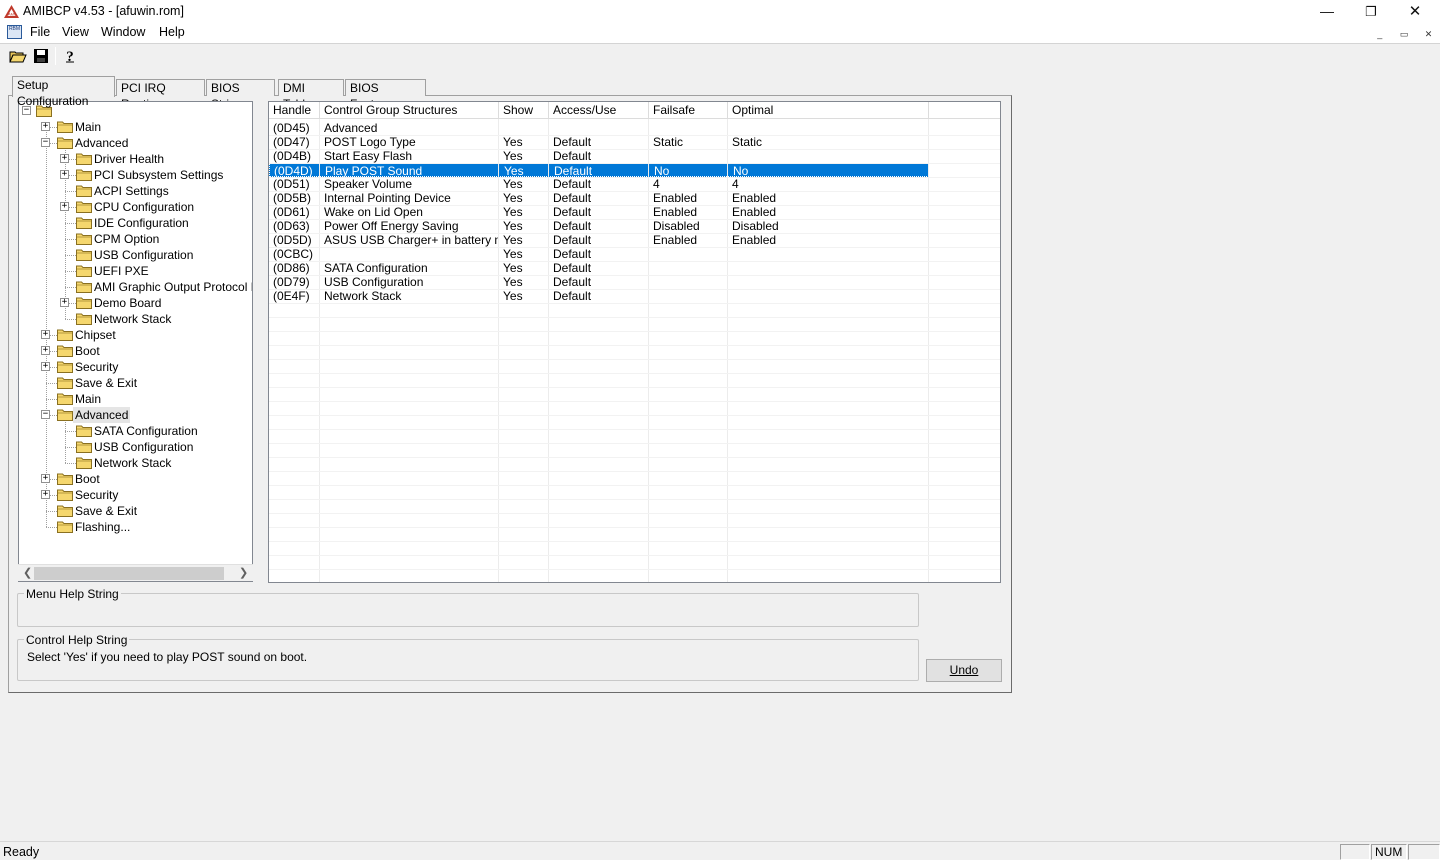 This screenshot has height=860, width=1440. What do you see at coordinates (129, 573) in the screenshot?
I see `scroll-thumb` at bounding box center [129, 573].